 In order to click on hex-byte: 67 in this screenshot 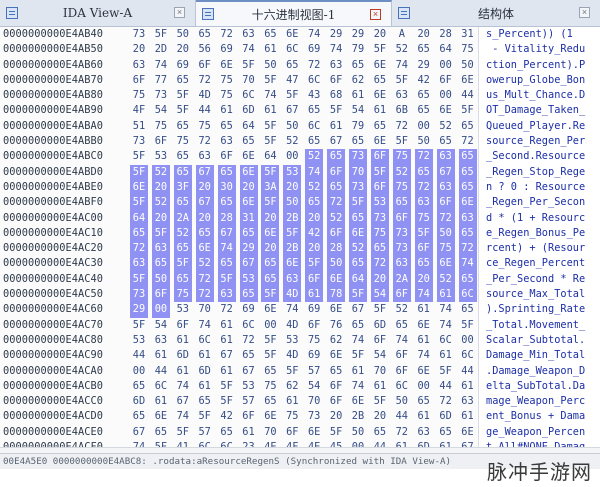, I will do `click(183, 401)`.